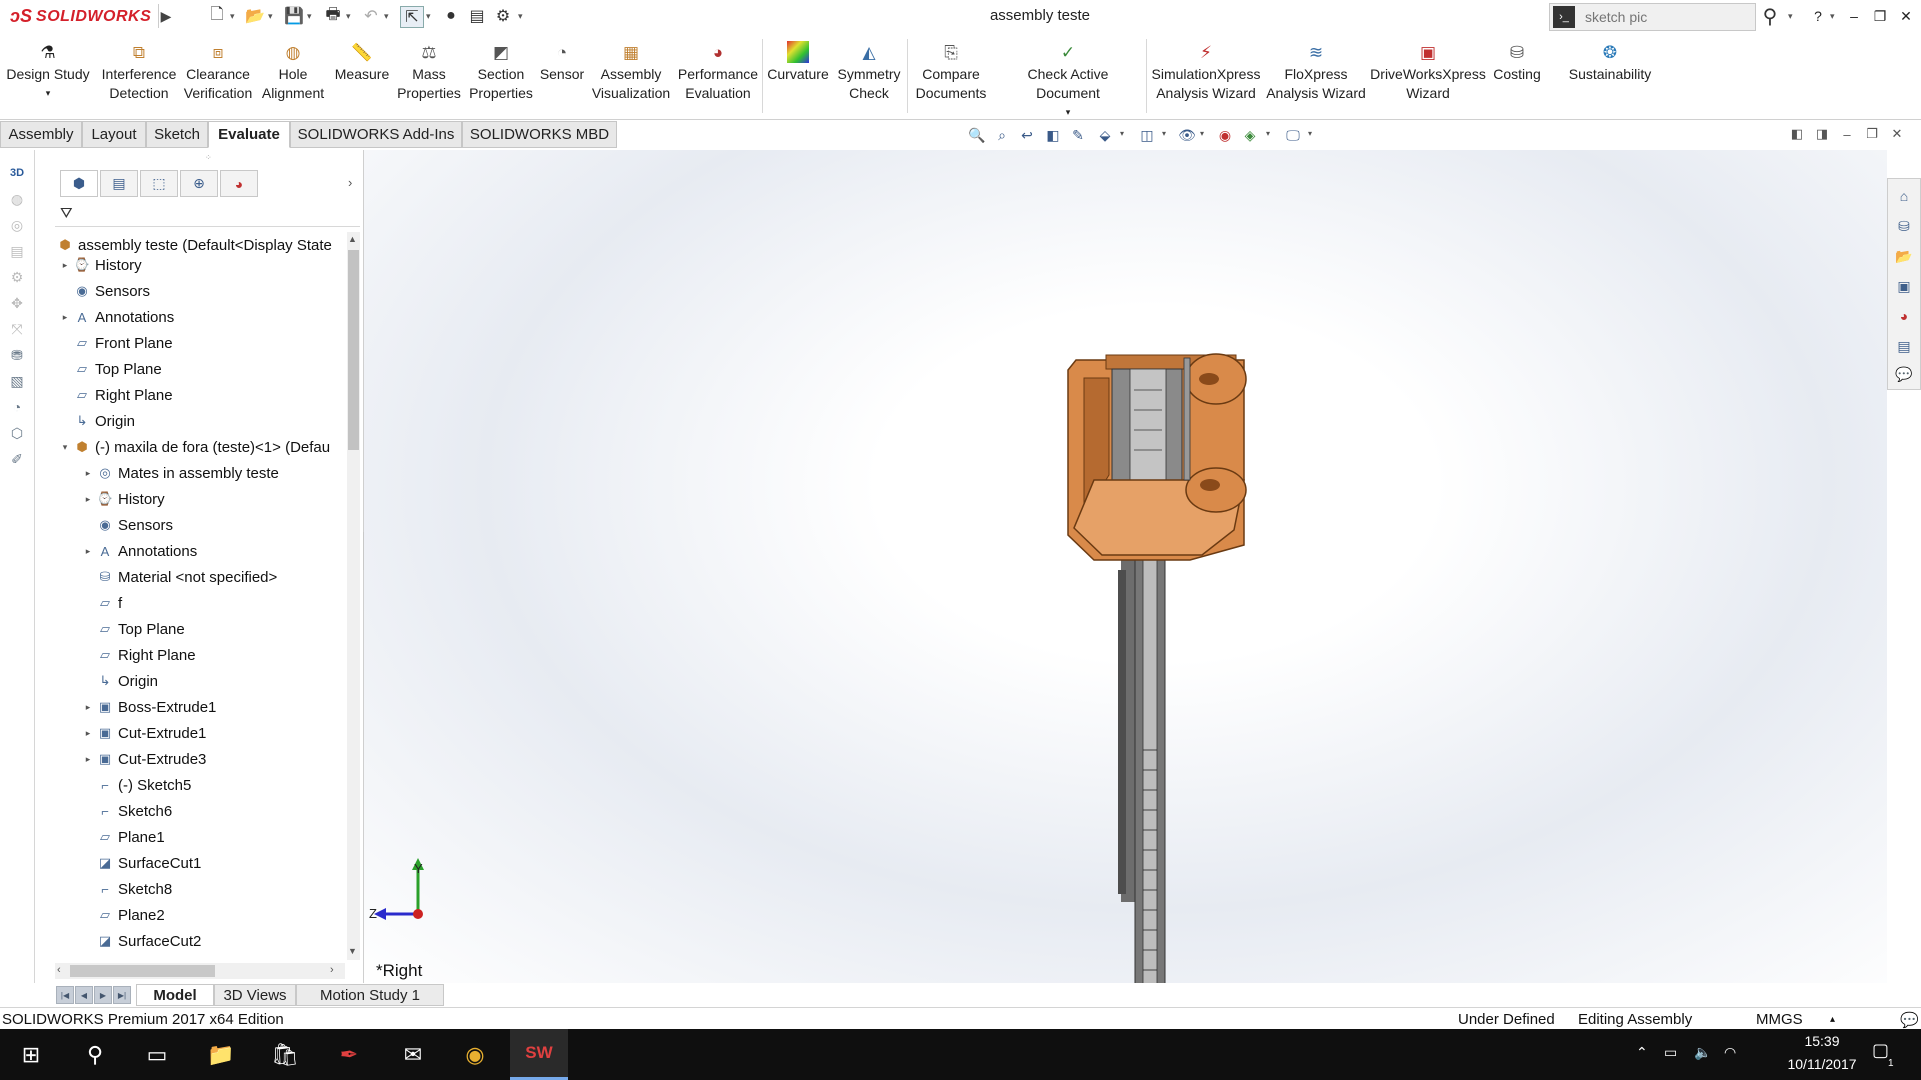  Describe the element at coordinates (141, 941) in the screenshot. I see `tree-item: ◪ SurfaceCut2` at that location.